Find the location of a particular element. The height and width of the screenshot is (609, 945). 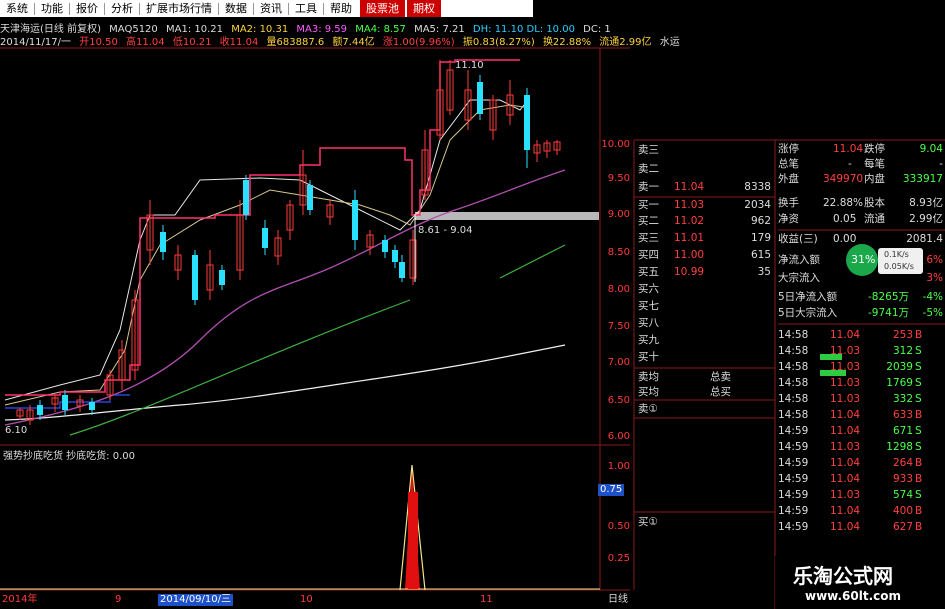

ob-volume: 8338 is located at coordinates (757, 187).